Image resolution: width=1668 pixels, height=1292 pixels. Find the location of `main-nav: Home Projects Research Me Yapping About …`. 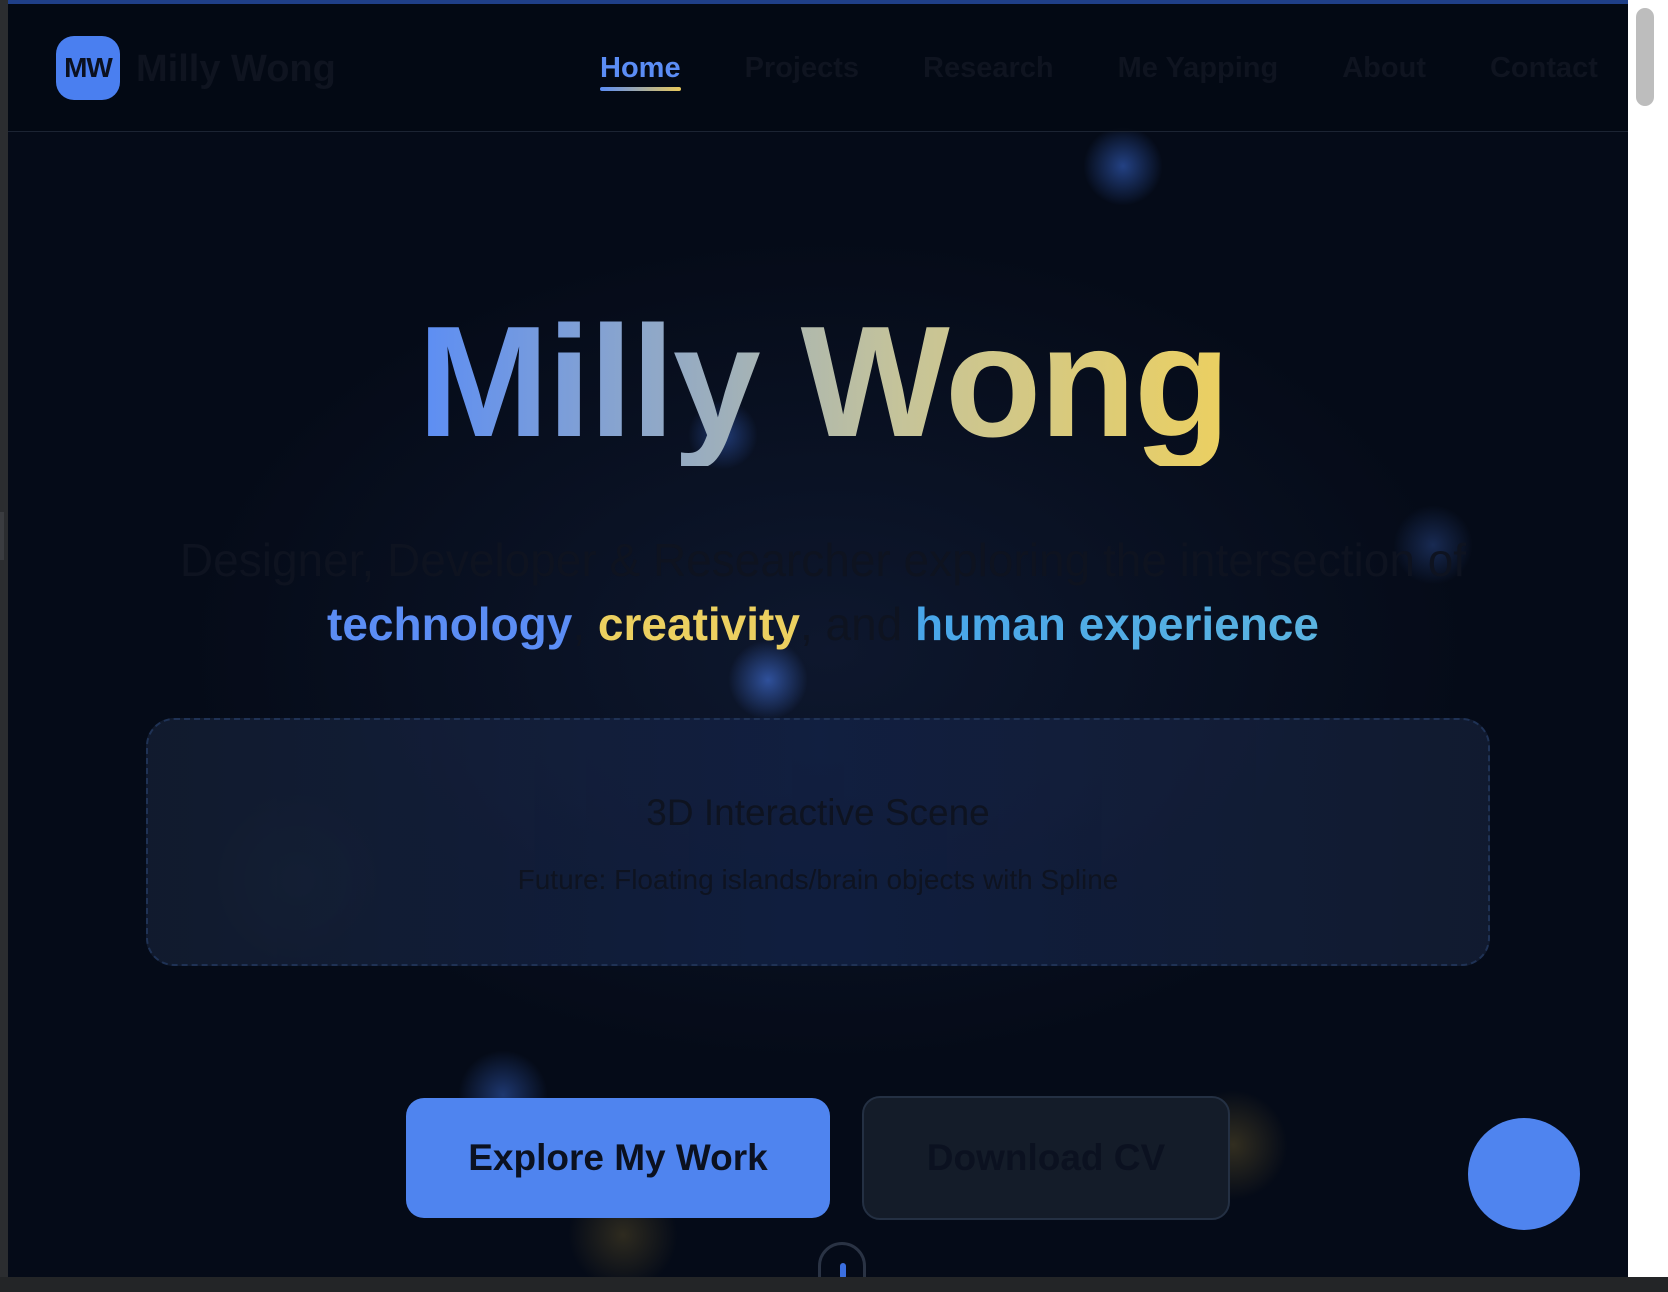

main-nav: Home Projects Research Me Yapping About … is located at coordinates (1114, 71).